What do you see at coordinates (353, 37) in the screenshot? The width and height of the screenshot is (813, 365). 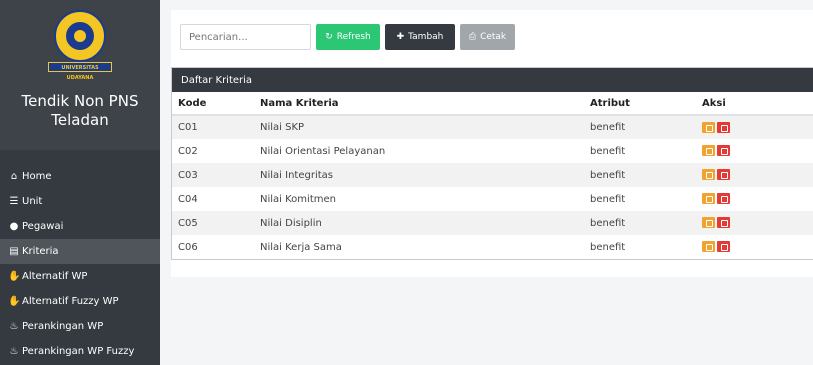 I see `refresh-label: Refresh` at bounding box center [353, 37].